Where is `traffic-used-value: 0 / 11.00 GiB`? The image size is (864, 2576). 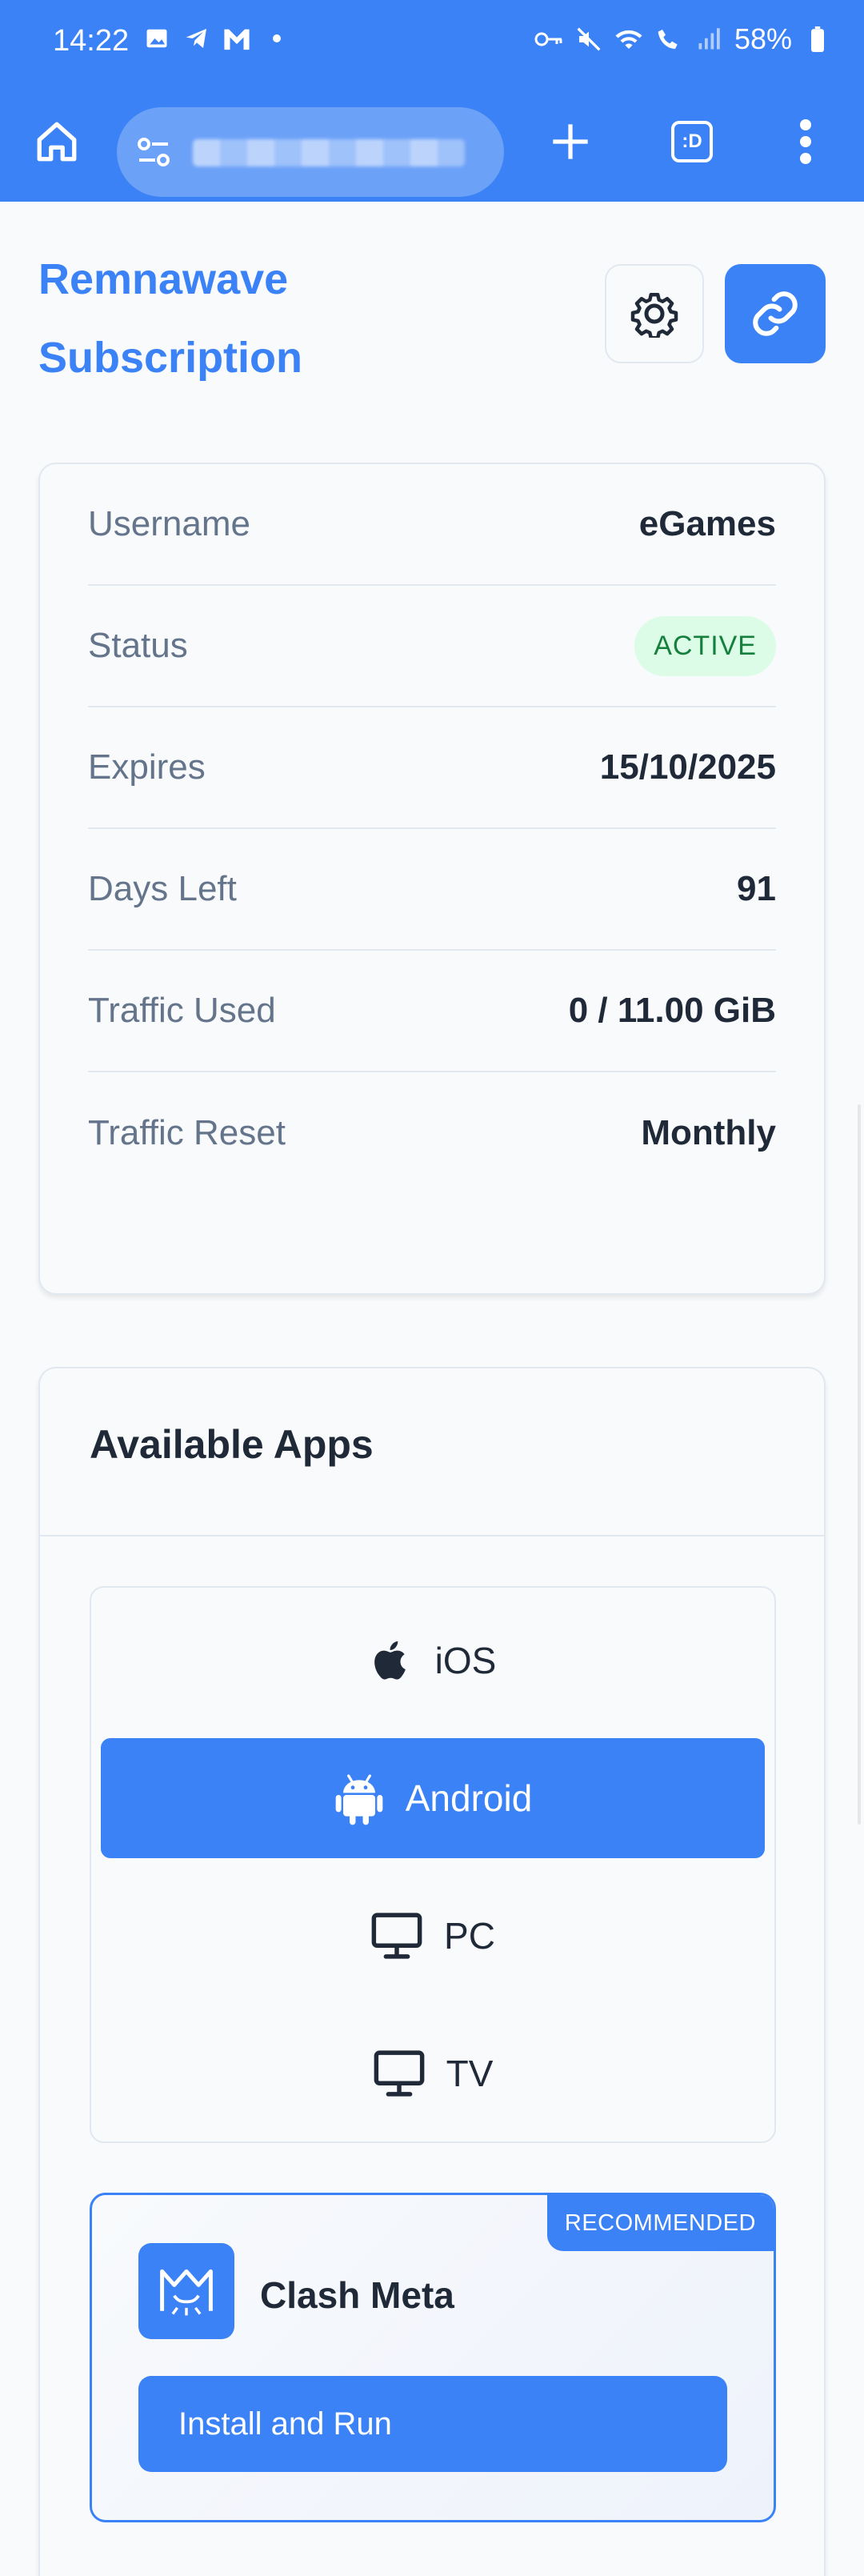 traffic-used-value: 0 / 11.00 GiB is located at coordinates (672, 1010).